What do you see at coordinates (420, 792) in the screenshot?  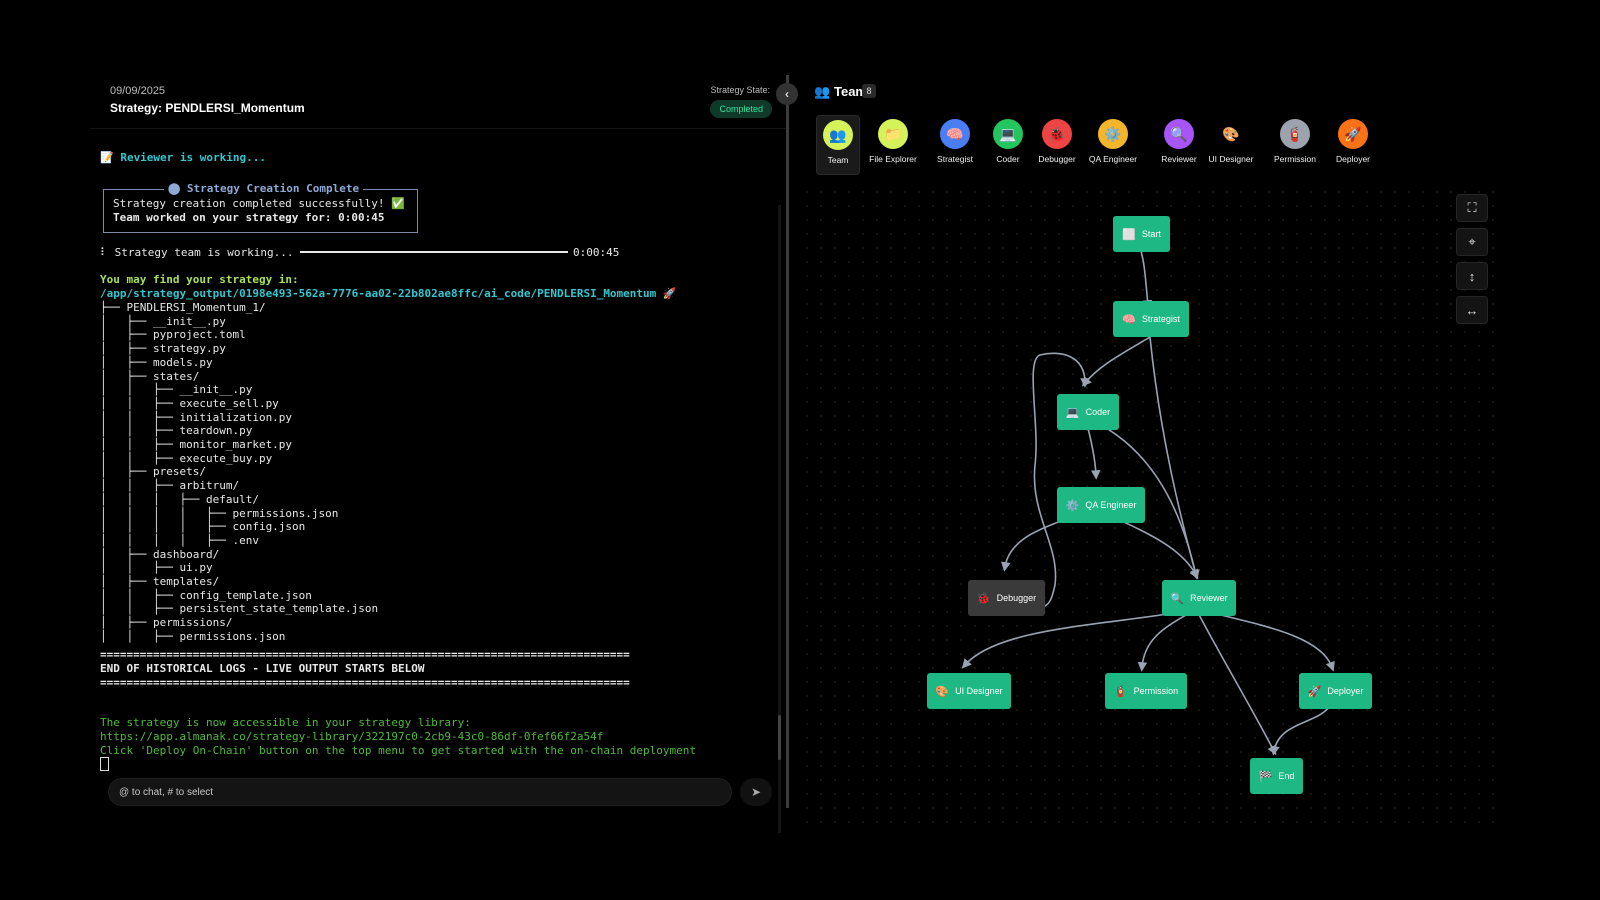 I see `chat-input: @ to chat, # to select` at bounding box center [420, 792].